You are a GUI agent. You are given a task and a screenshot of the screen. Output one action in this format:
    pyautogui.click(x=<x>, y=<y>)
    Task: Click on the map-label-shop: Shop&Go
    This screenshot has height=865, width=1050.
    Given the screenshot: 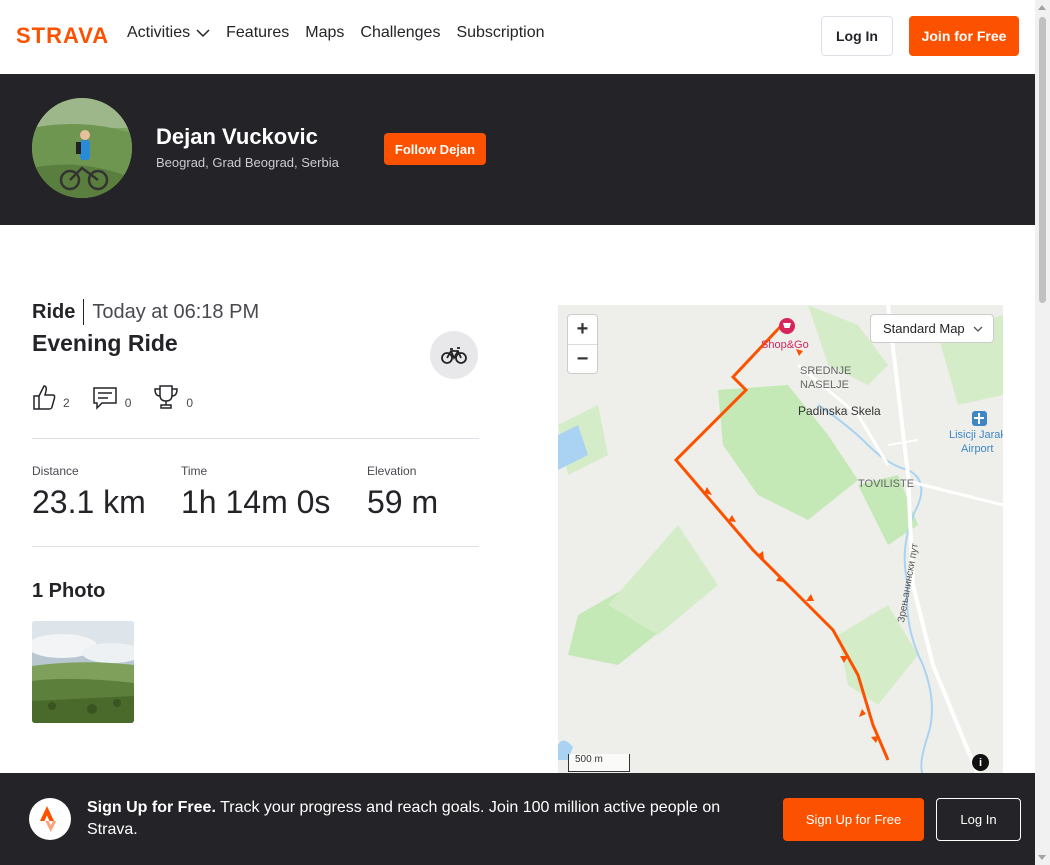 What is the action you would take?
    pyautogui.click(x=785, y=345)
    